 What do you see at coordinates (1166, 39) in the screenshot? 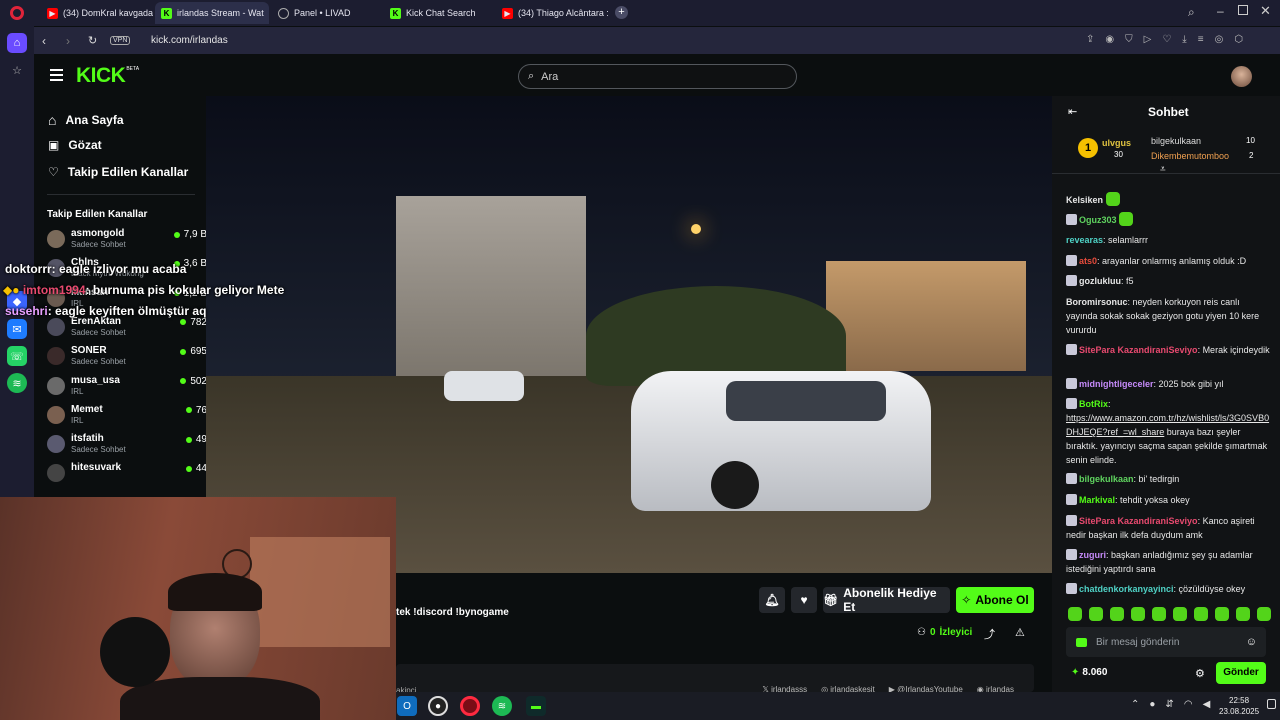
I see `heart-icon: ♡` at bounding box center [1166, 39].